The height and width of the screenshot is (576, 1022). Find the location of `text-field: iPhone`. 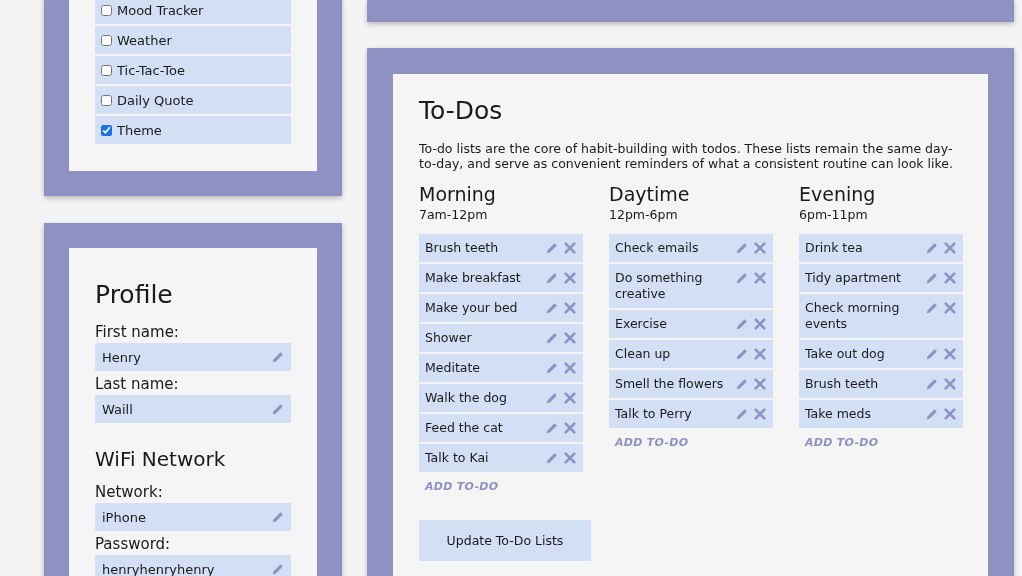

text-field: iPhone is located at coordinates (193, 517).